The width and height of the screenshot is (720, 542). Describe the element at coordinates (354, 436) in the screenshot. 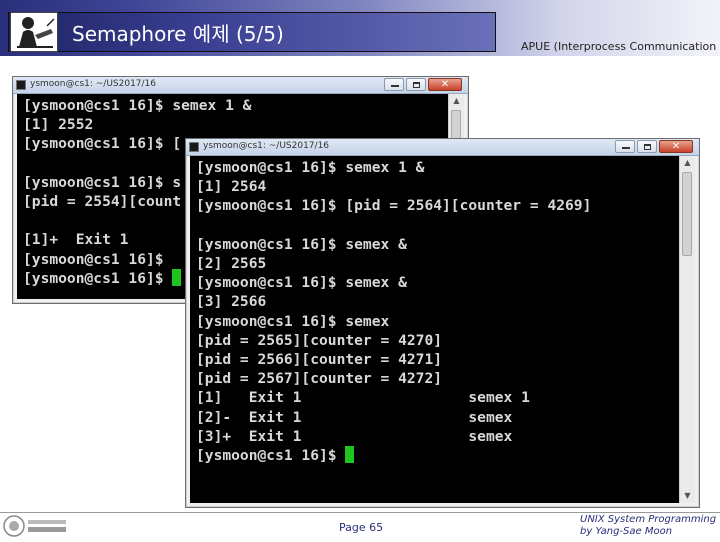

I see `console-line: [3]+ Exit 1 semex` at that location.